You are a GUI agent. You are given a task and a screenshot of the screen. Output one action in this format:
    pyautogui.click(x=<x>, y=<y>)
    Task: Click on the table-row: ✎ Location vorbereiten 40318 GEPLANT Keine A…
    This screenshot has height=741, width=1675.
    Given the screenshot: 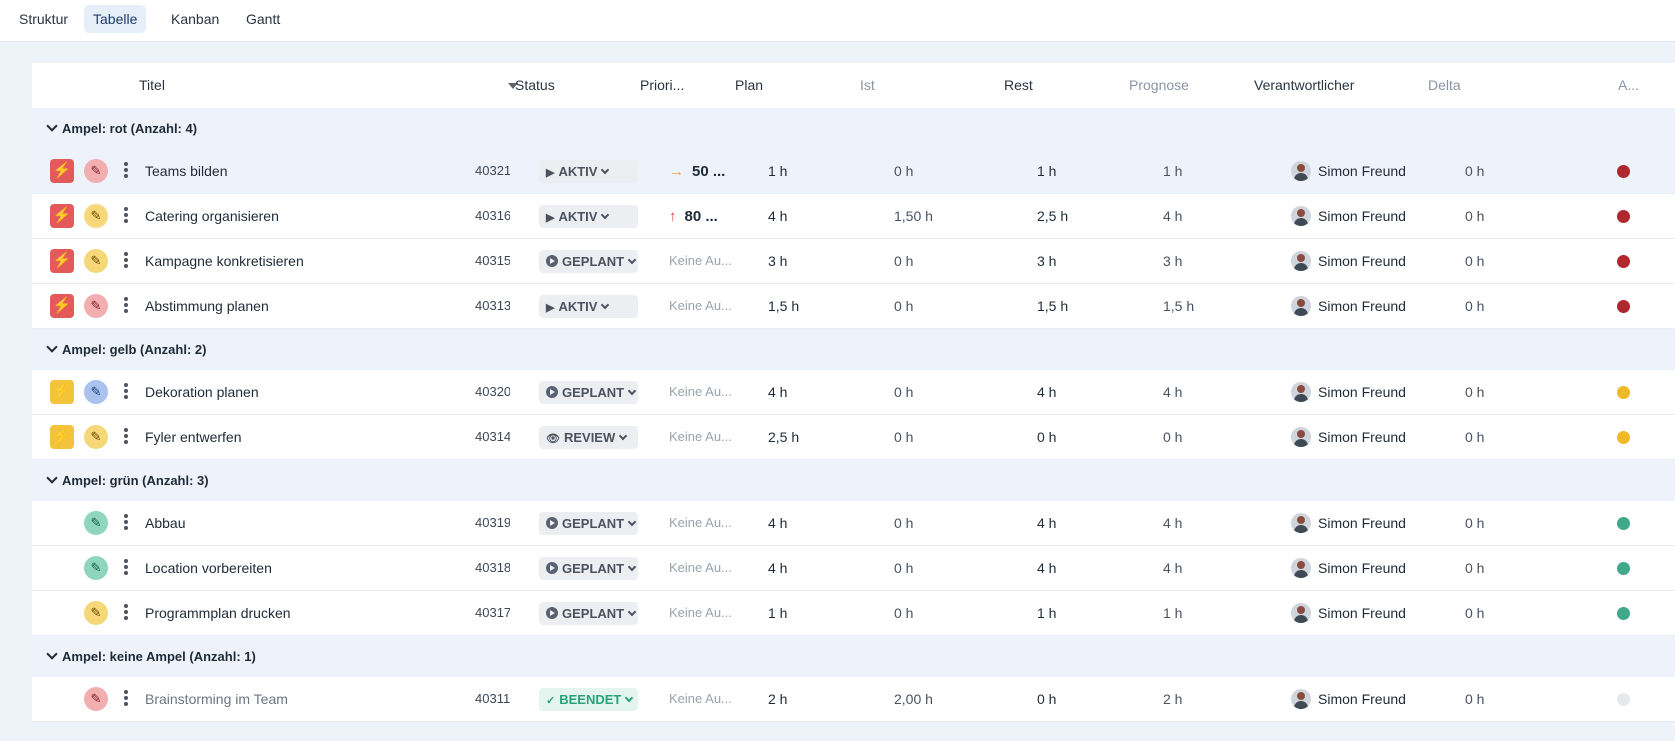 What is the action you would take?
    pyautogui.click(x=853, y=568)
    